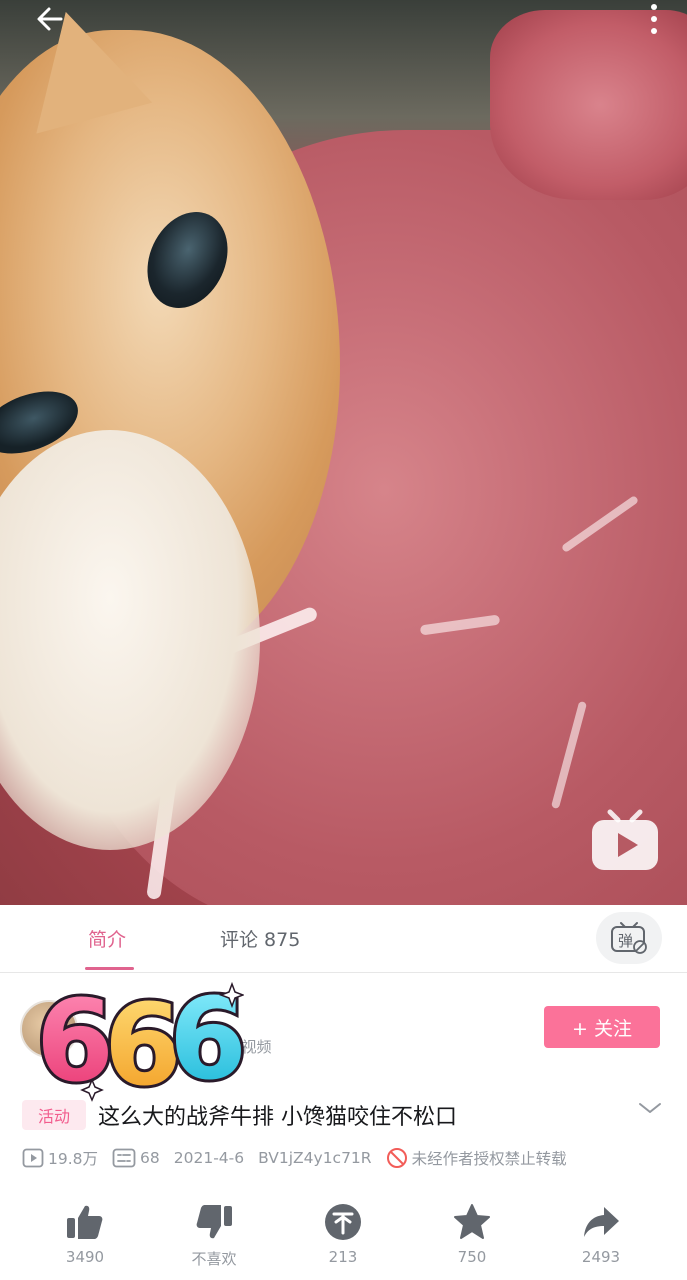 This screenshot has width=687, height=1280. Describe the element at coordinates (315, 1158) in the screenshot. I see `bvid: BV1jZ4y1c71R` at that location.